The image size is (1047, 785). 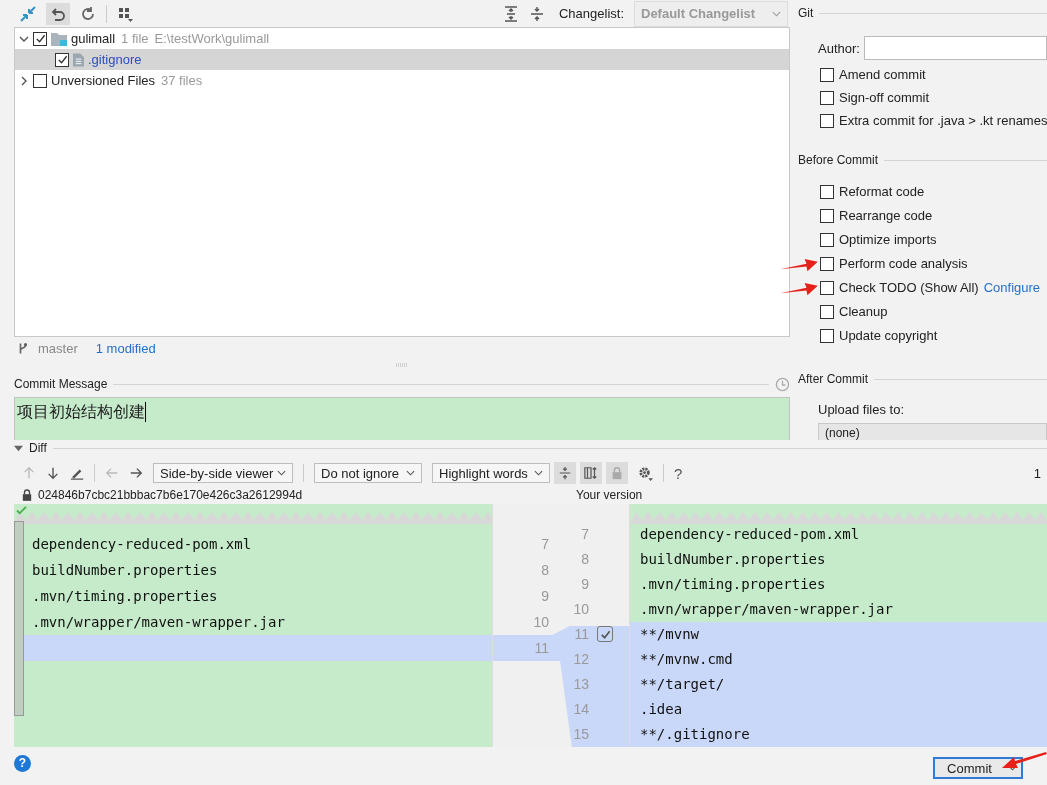 What do you see at coordinates (402, 38) in the screenshot?
I see `tree-row: gulimall 1 file E:\testWork\gulimall` at bounding box center [402, 38].